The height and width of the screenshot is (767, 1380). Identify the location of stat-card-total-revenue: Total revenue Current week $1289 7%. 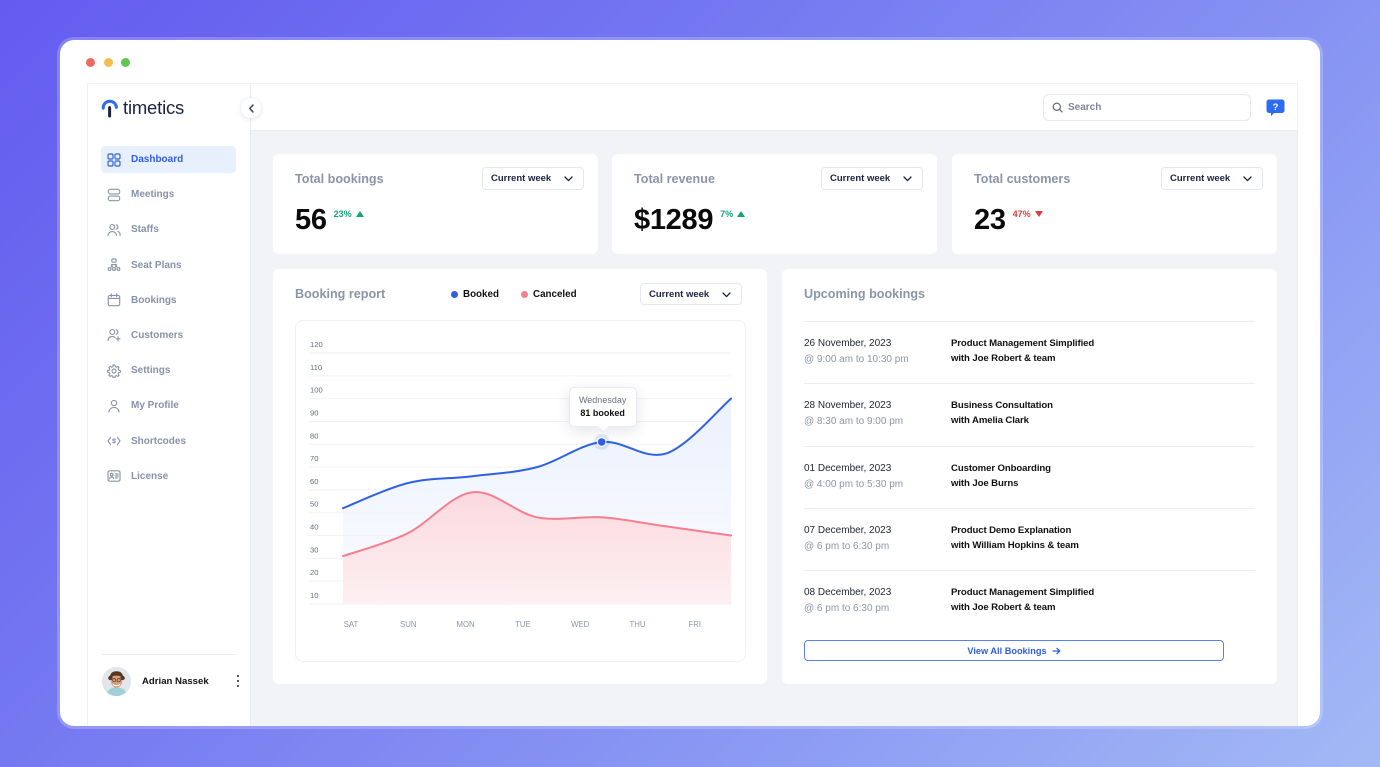
(774, 204).